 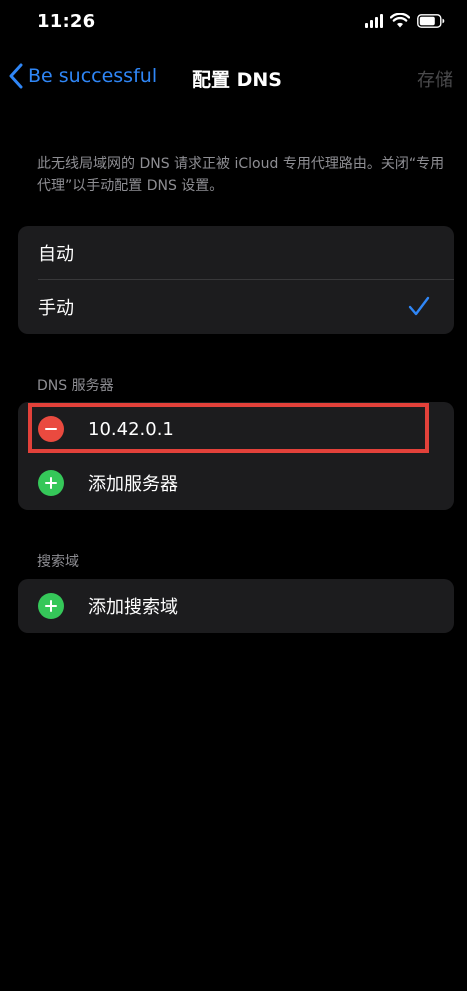 What do you see at coordinates (236, 483) in the screenshot?
I see `add-server-row: 添加服务器` at bounding box center [236, 483].